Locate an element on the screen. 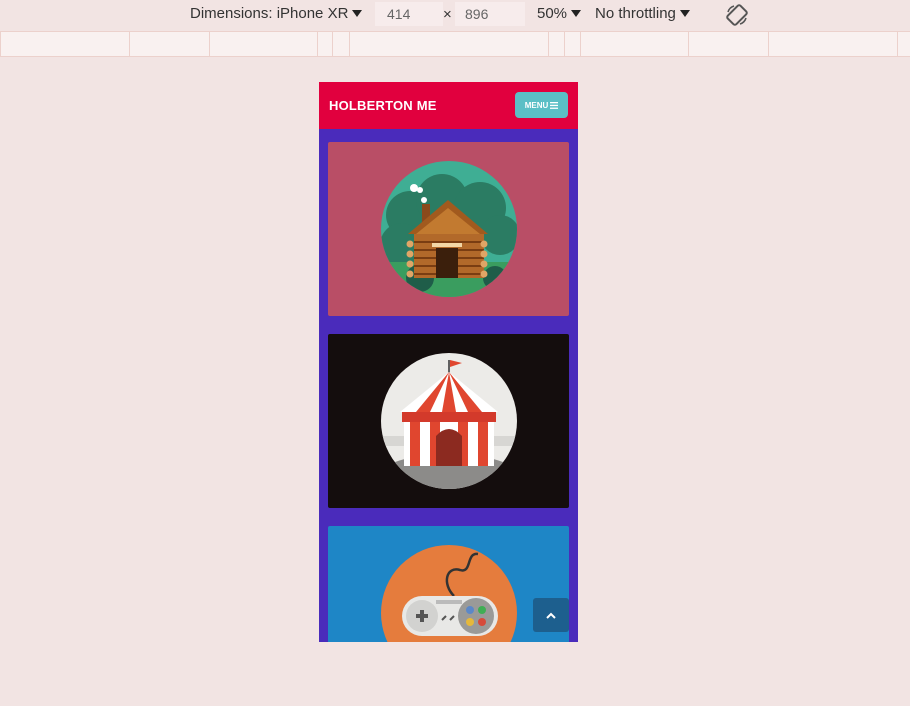 The height and width of the screenshot is (706, 910). zoom-select: 50% is located at coordinates (559, 13).